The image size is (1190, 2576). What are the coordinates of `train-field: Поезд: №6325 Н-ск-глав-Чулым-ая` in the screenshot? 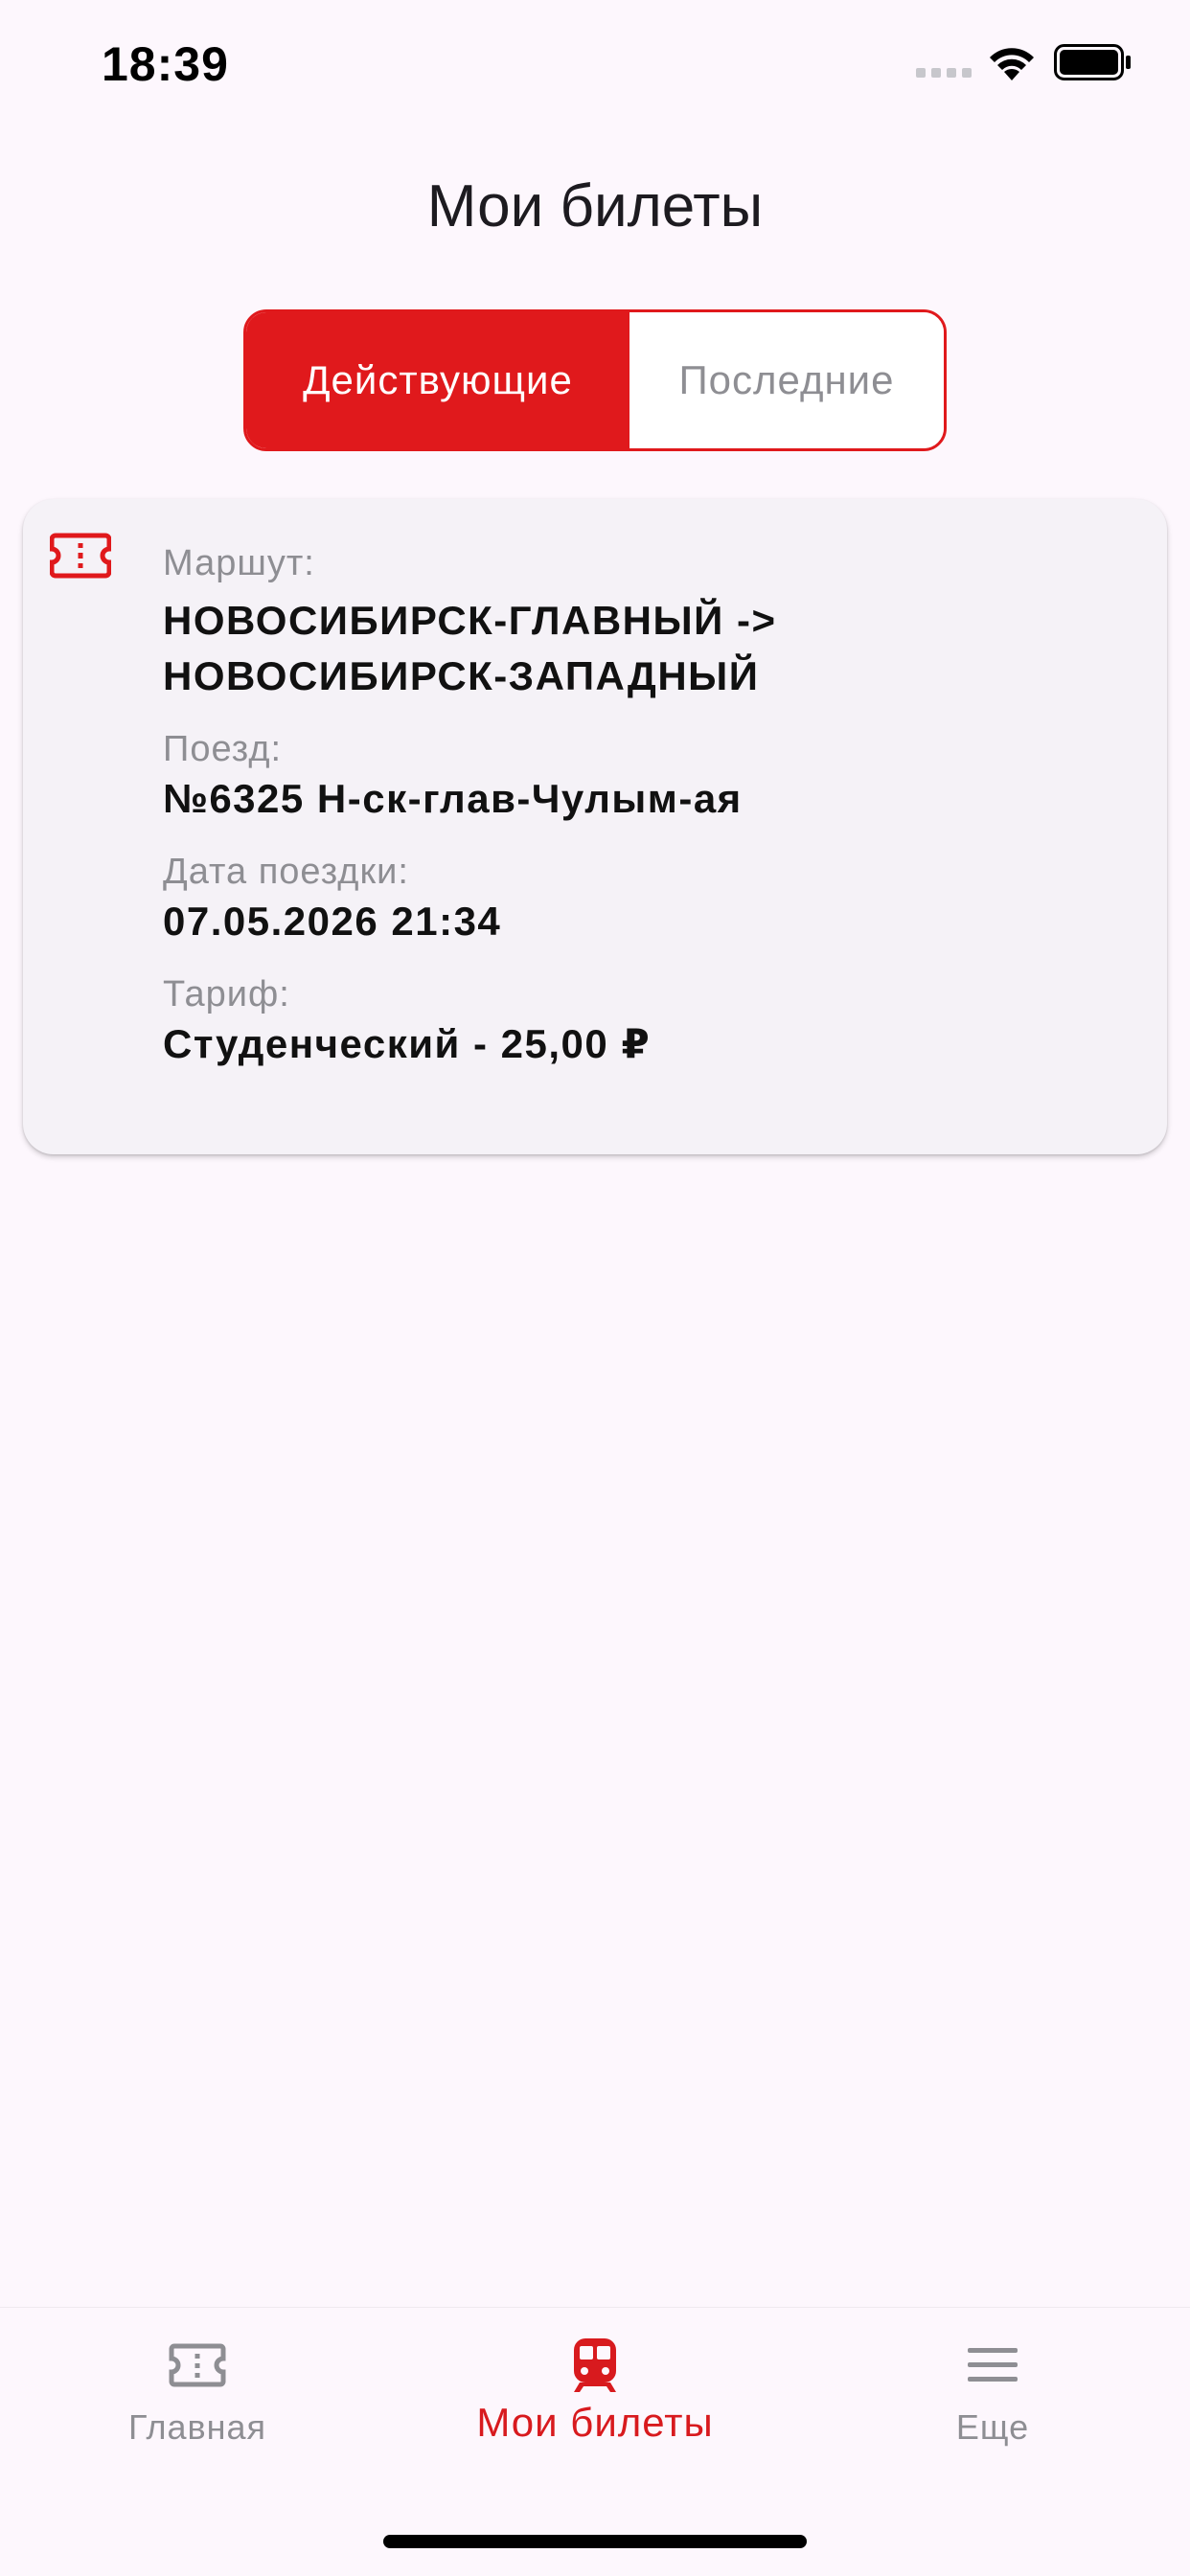 It's located at (651, 777).